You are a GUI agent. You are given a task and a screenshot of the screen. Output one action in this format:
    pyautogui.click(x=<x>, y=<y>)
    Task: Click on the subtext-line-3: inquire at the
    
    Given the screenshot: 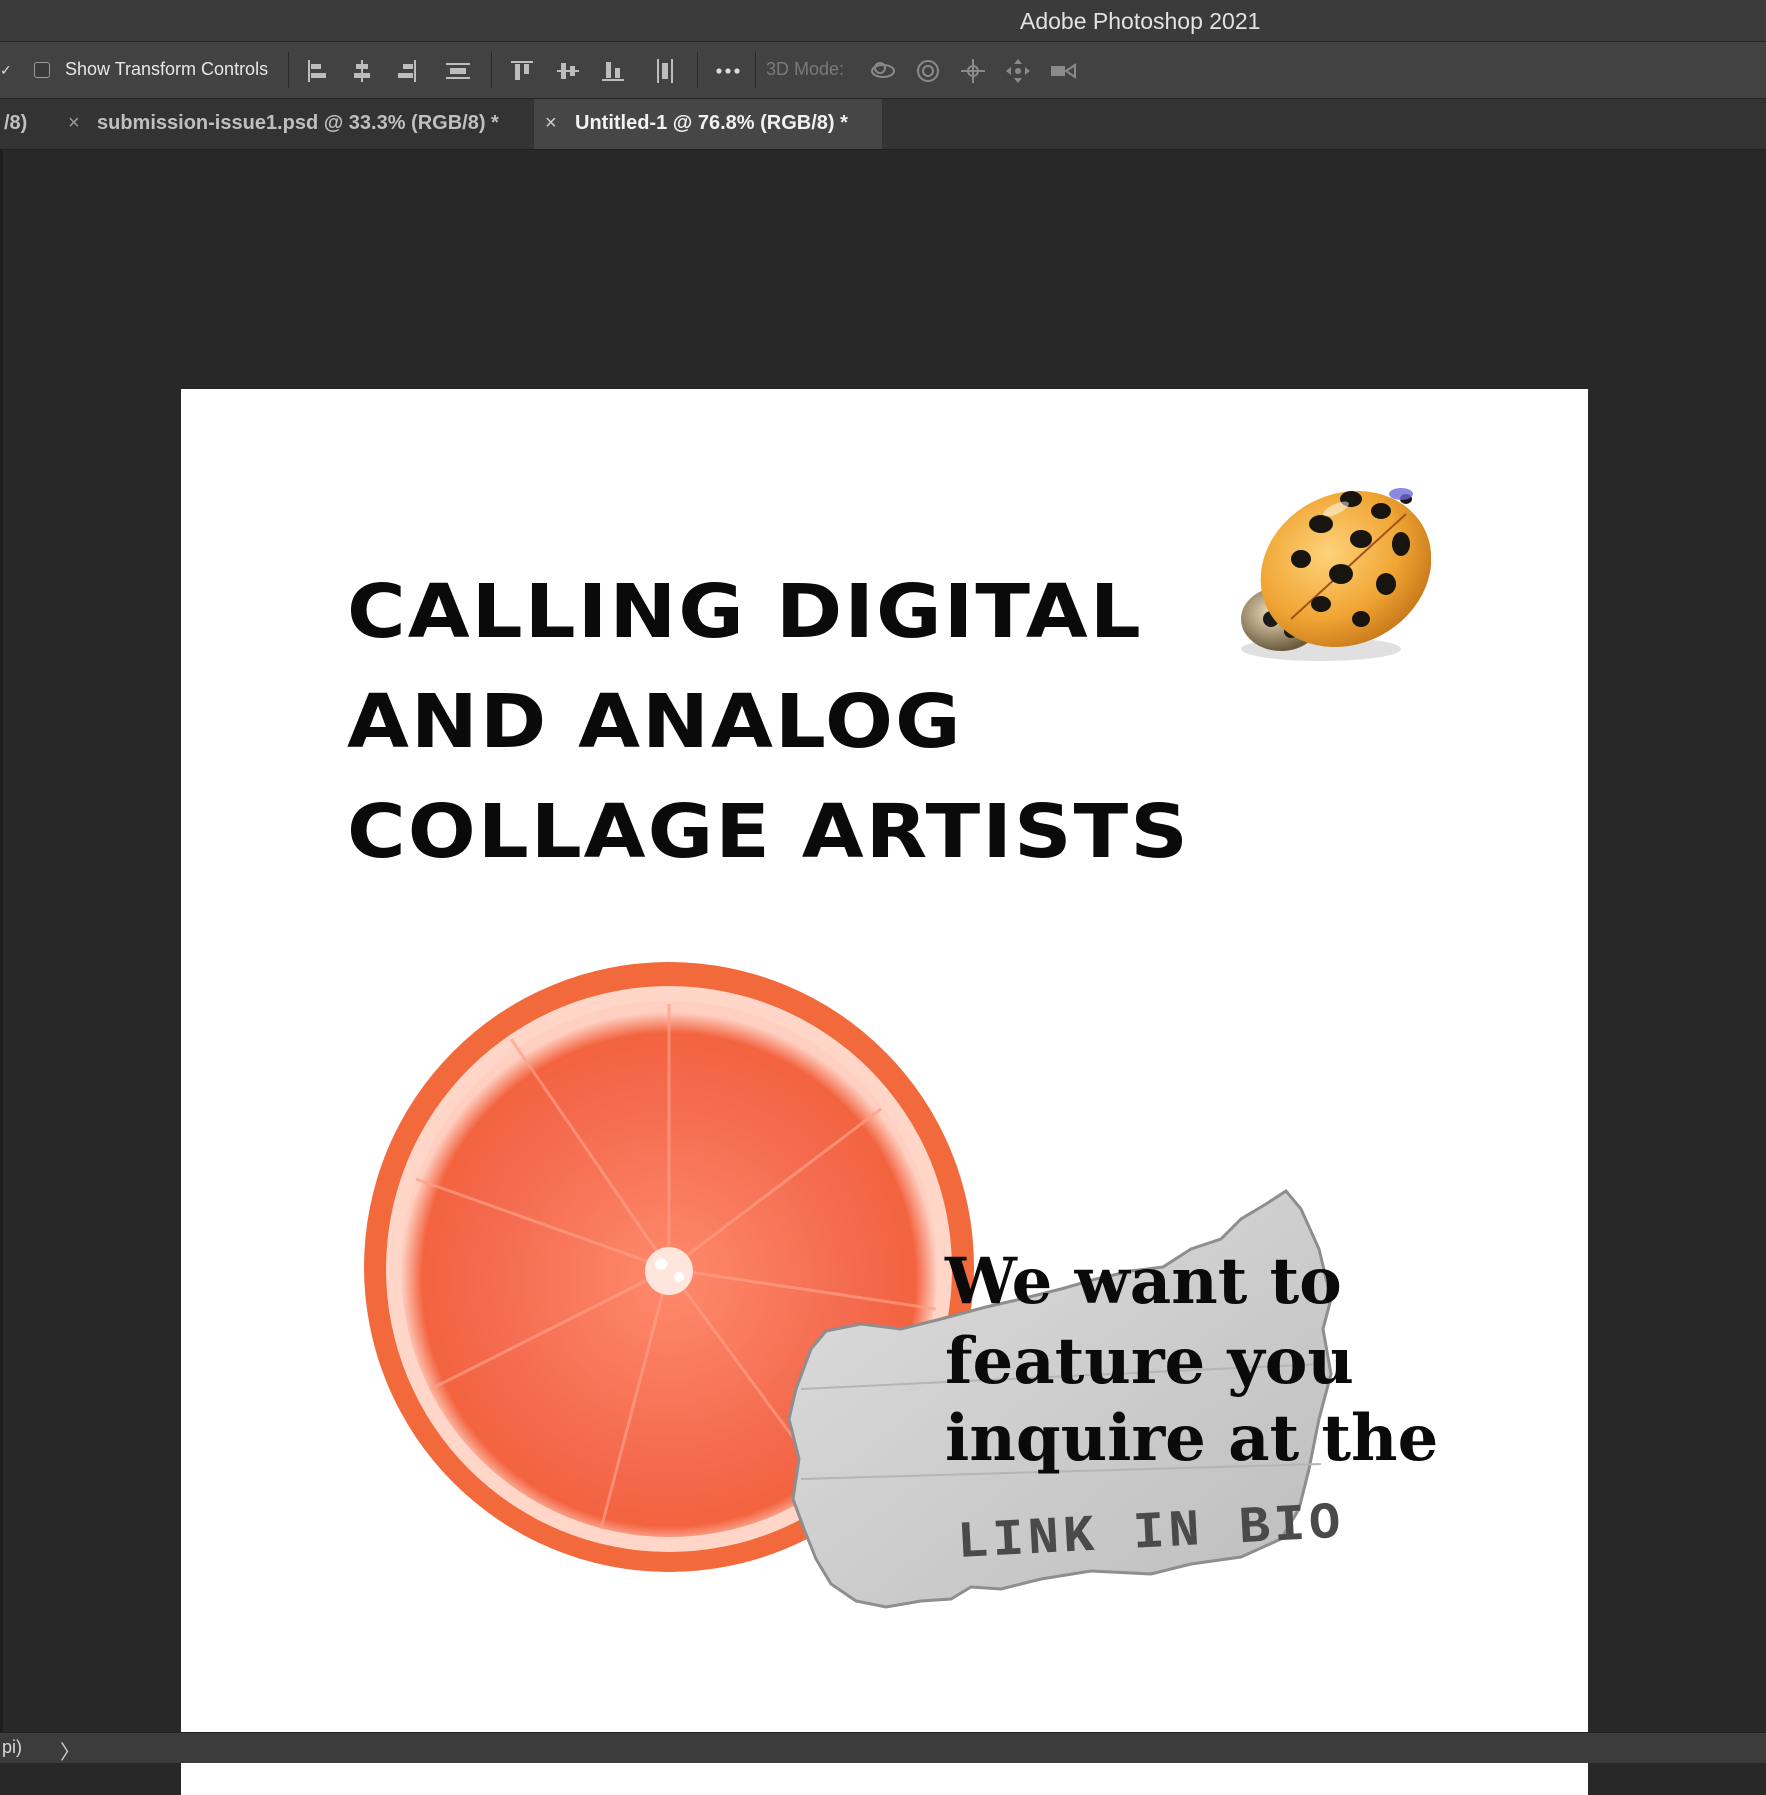 What is the action you would take?
    pyautogui.click(x=1192, y=1438)
    